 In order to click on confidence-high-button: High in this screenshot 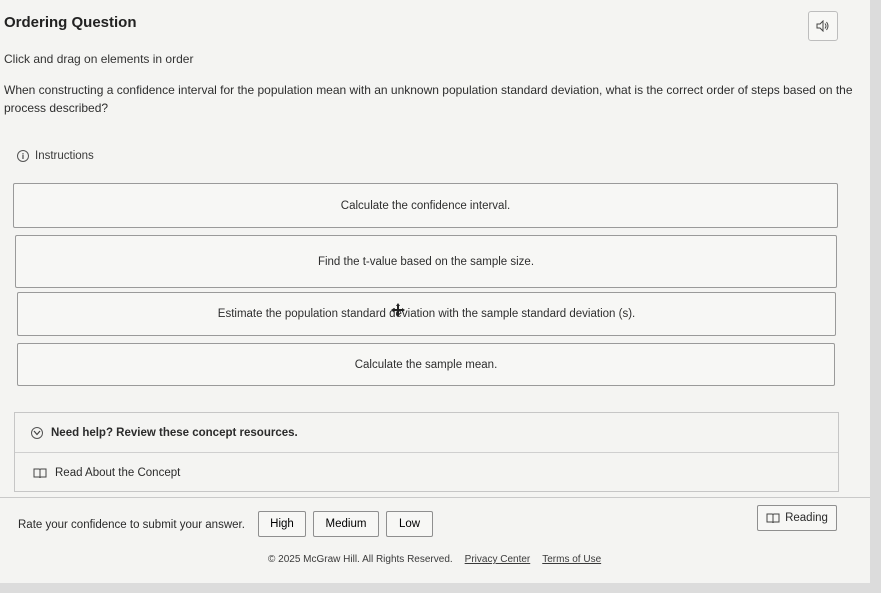, I will do `click(282, 524)`.